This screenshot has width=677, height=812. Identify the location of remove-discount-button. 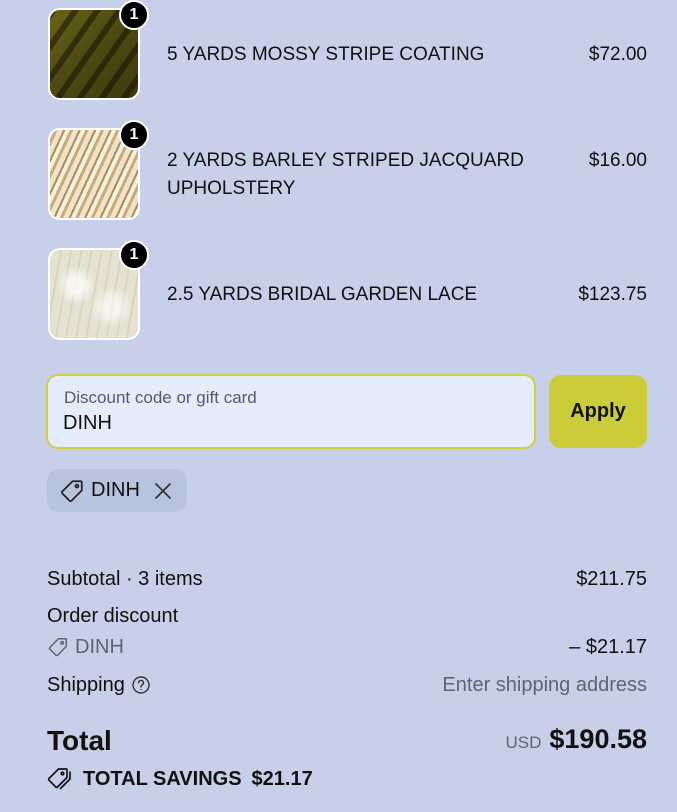
(163, 491).